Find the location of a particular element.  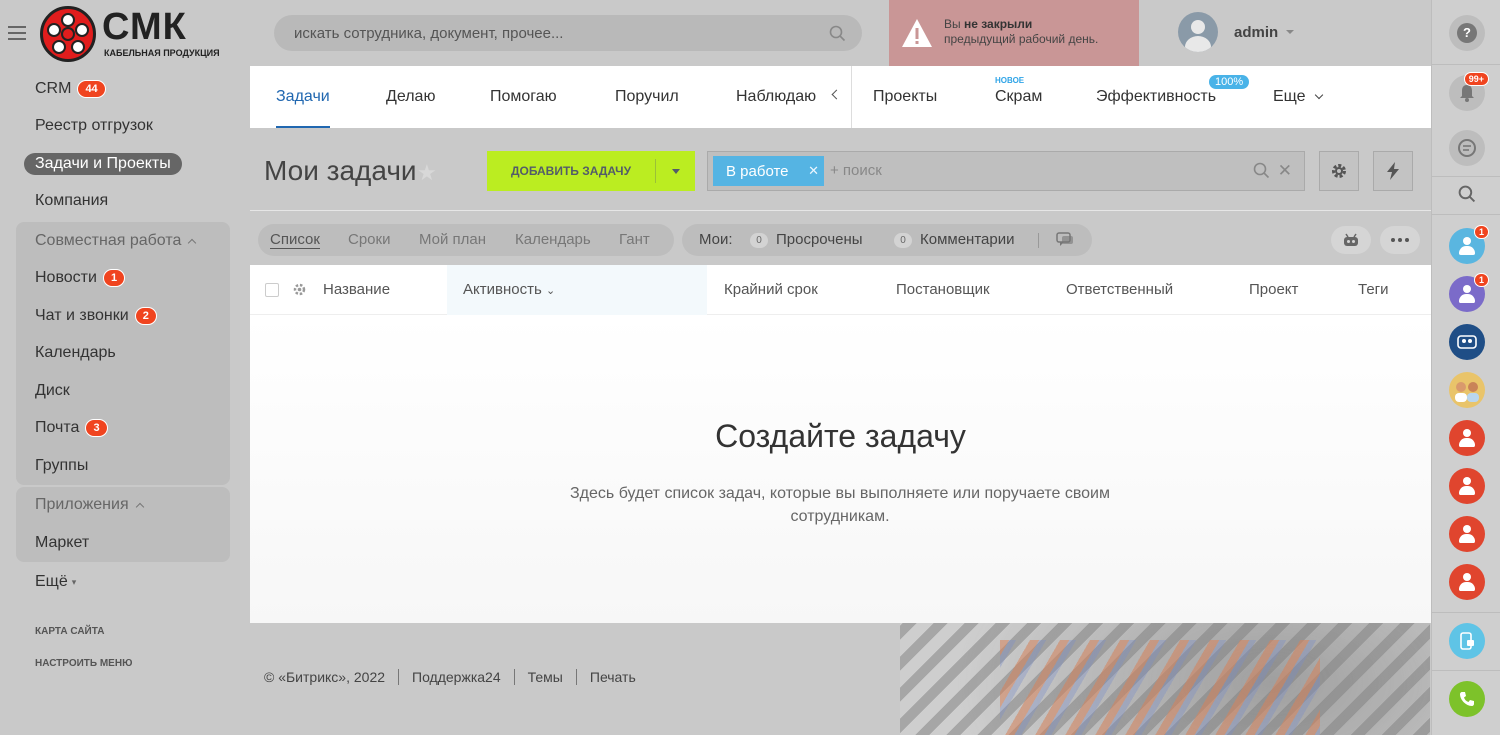

contact-avatar-2: 1 is located at coordinates (1469, 292).